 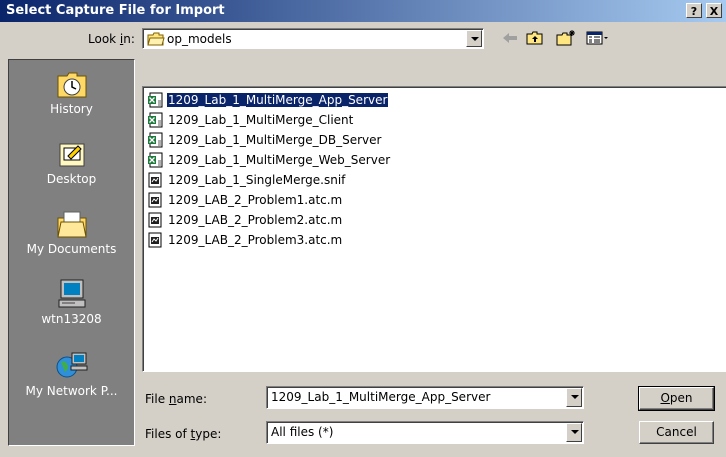 What do you see at coordinates (156, 39) in the screenshot?
I see `folder-icon` at bounding box center [156, 39].